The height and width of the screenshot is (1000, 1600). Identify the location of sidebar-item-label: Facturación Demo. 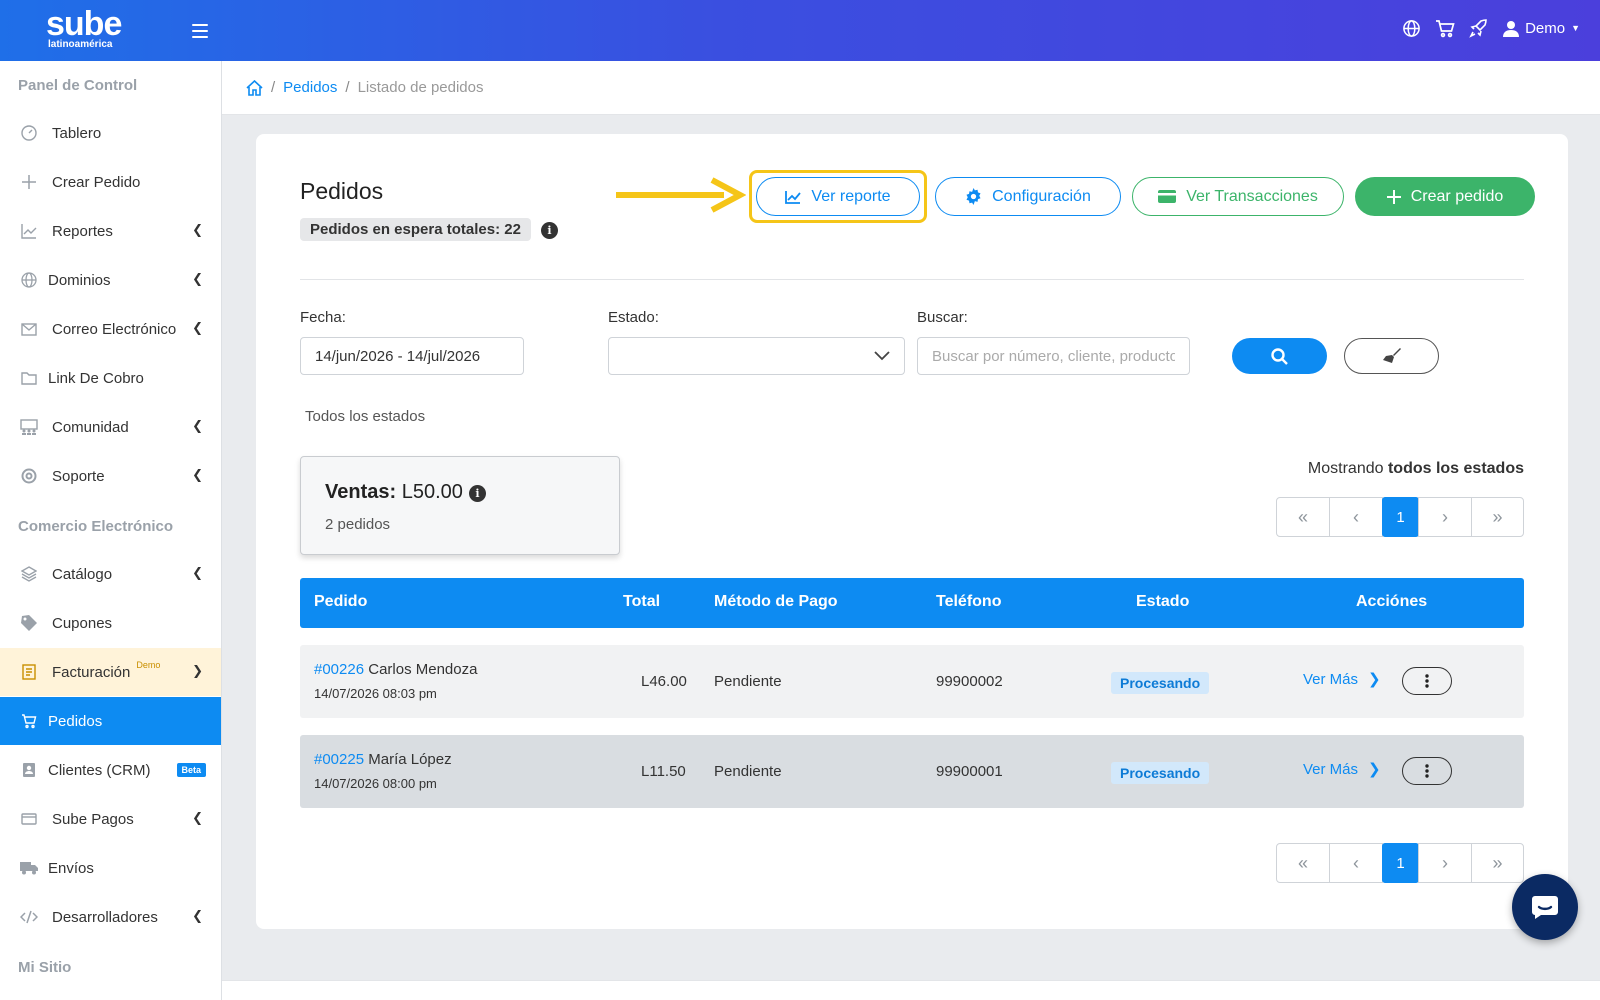
(106, 670).